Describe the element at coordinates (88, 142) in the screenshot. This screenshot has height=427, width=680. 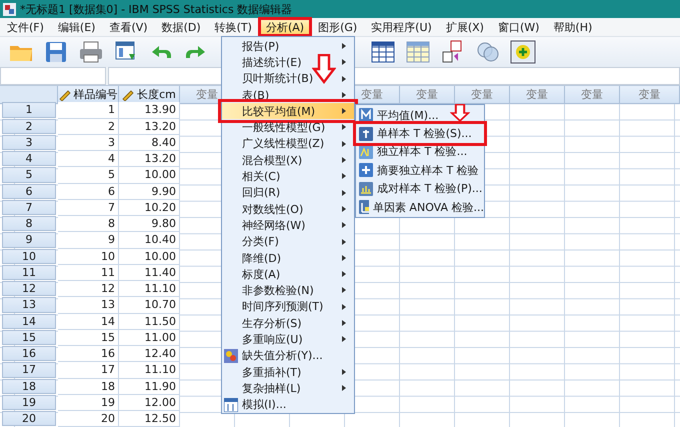
I see `table-cell: 3` at that location.